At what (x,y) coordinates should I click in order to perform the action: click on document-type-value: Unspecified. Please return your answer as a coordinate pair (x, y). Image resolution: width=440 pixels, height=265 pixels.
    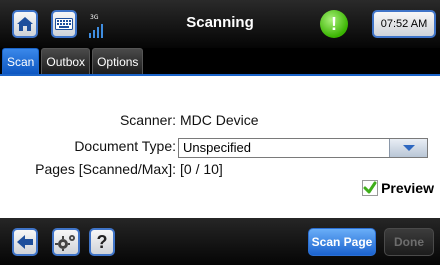
    Looking at the image, I should click on (217, 147).